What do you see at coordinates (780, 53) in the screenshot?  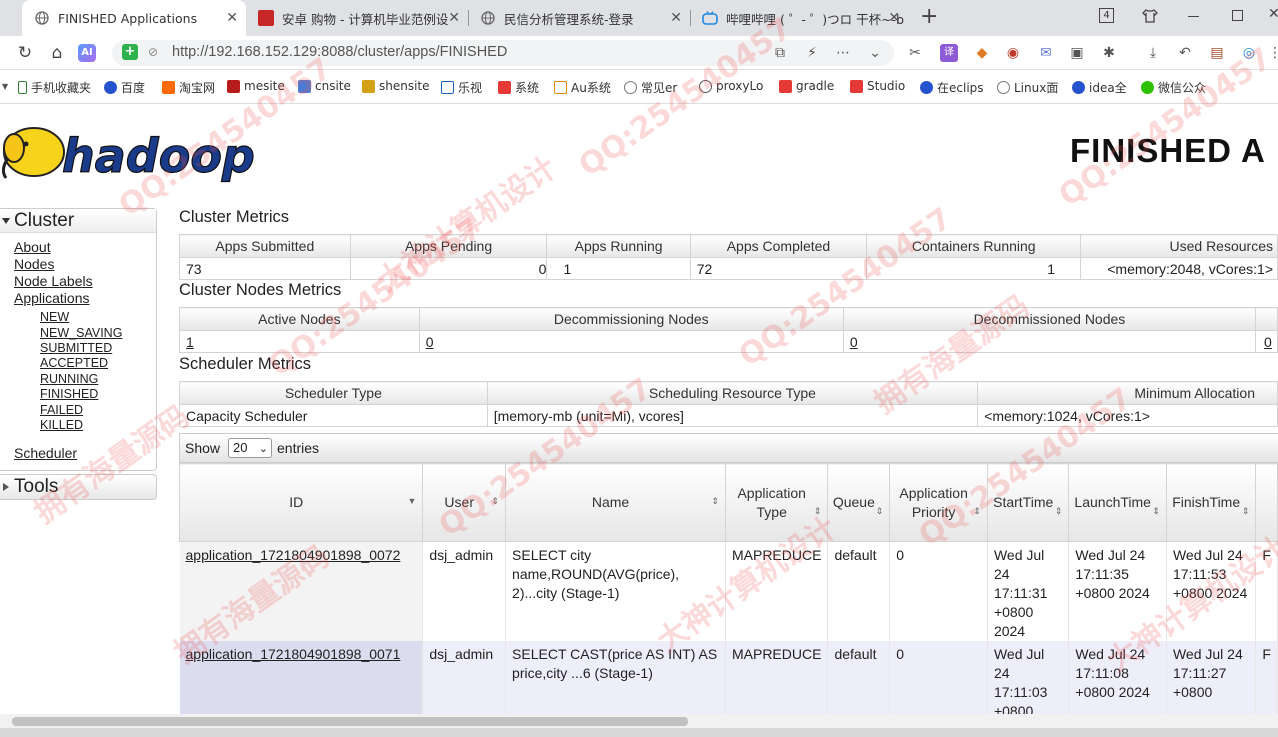 I see `translate-icon: ⧉` at bounding box center [780, 53].